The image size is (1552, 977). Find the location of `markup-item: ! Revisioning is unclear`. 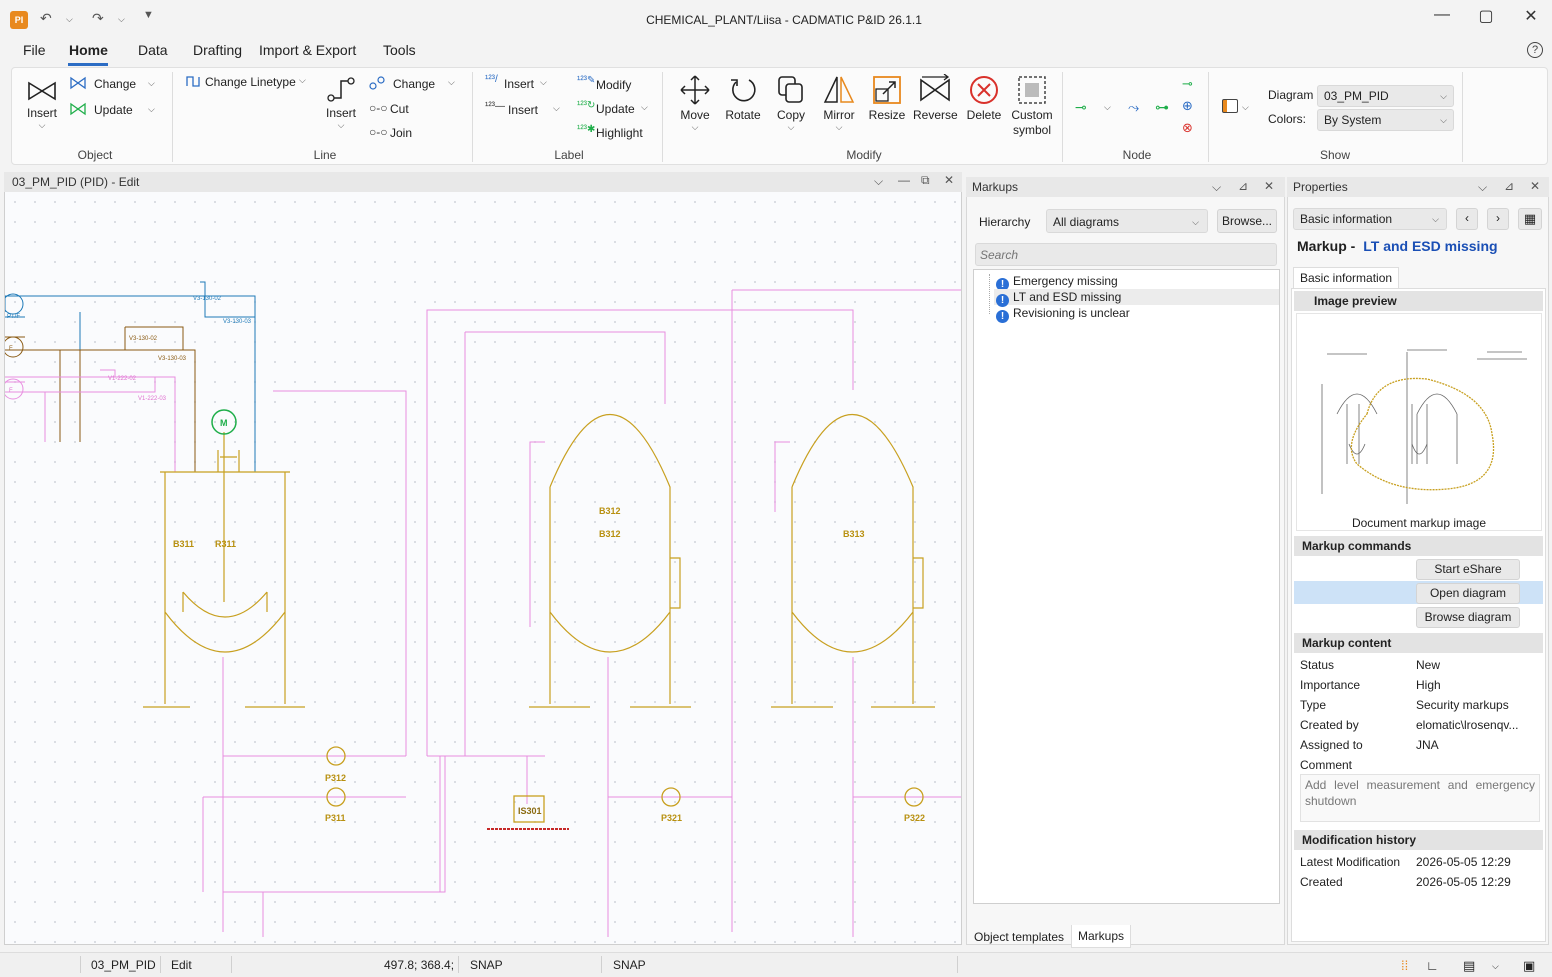

markup-item: ! Revisioning is unclear is located at coordinates (1063, 314).